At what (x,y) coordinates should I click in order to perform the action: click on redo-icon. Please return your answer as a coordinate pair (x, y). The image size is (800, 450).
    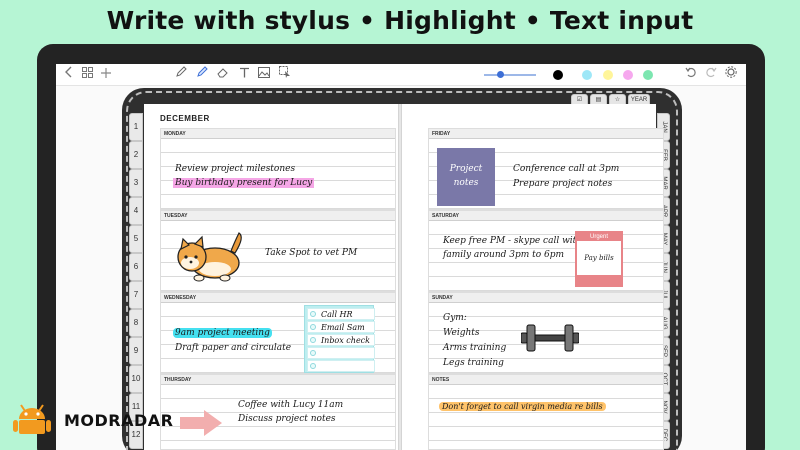
    Looking at the image, I should click on (711, 75).